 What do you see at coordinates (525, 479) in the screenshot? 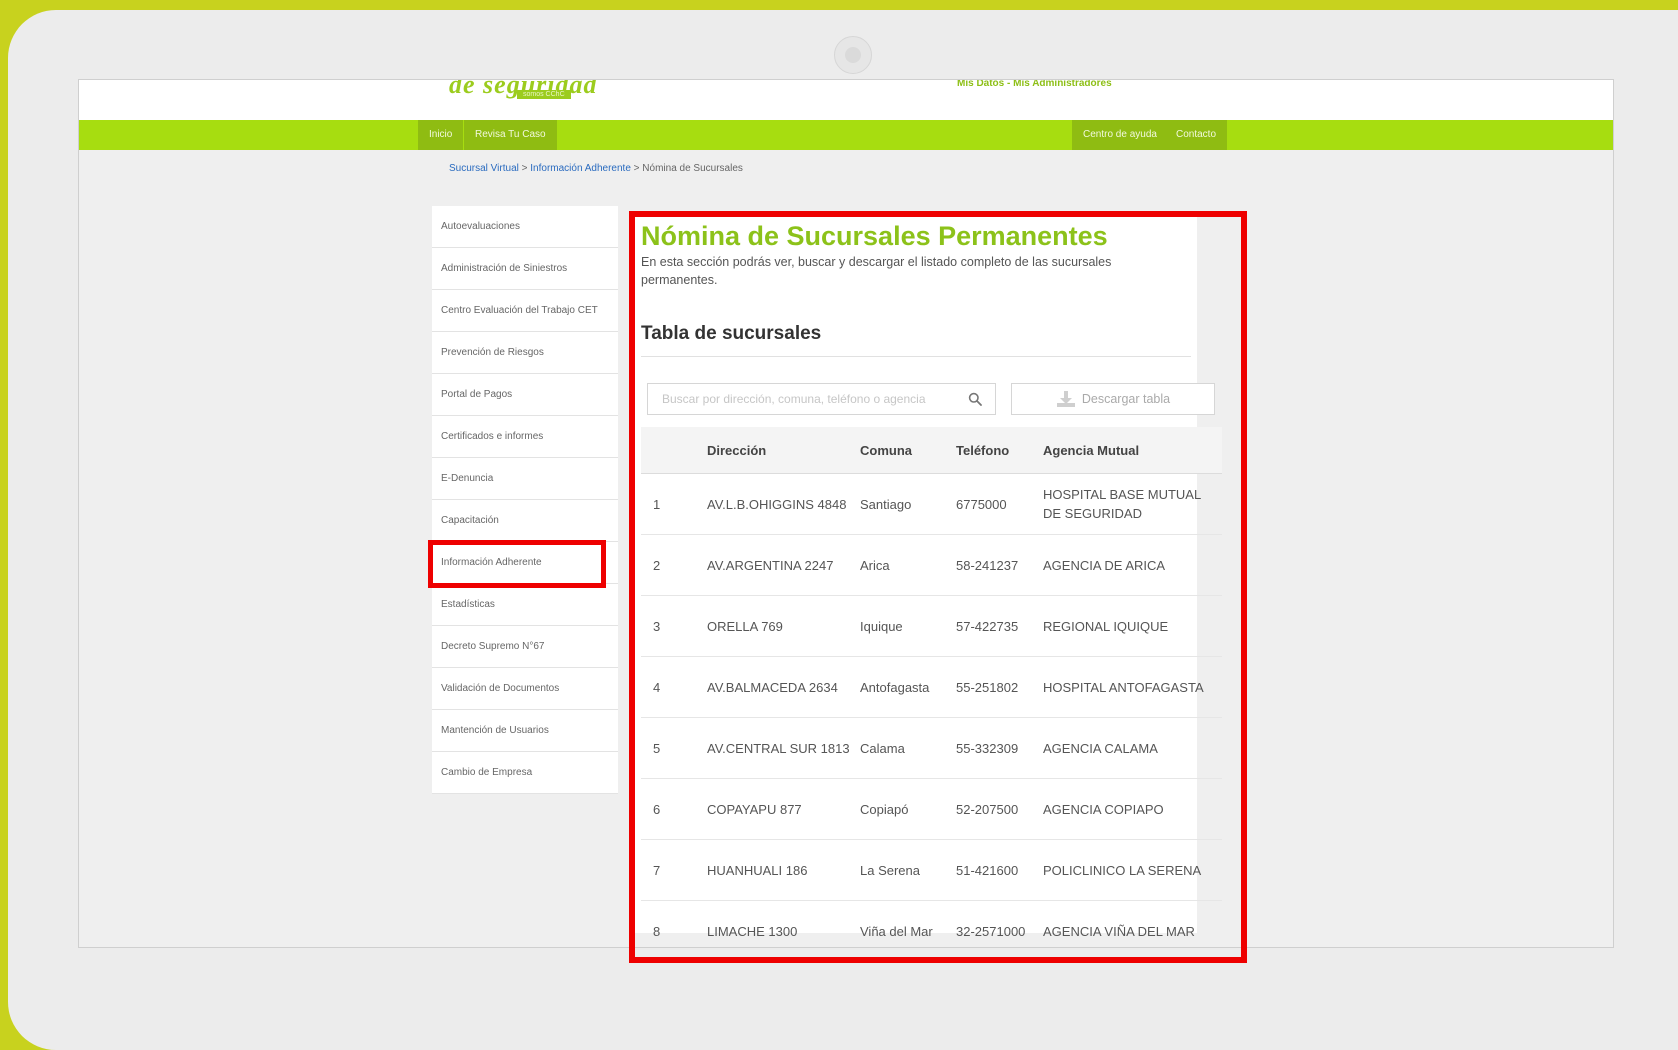
I see `sidebar-item-e-denuncia: E-Denuncia` at bounding box center [525, 479].